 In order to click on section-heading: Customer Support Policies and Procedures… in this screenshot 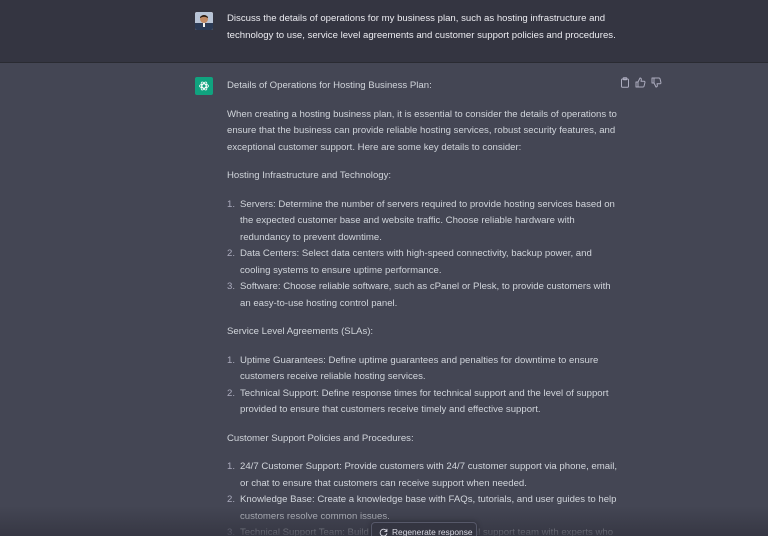, I will do `click(320, 438)`.